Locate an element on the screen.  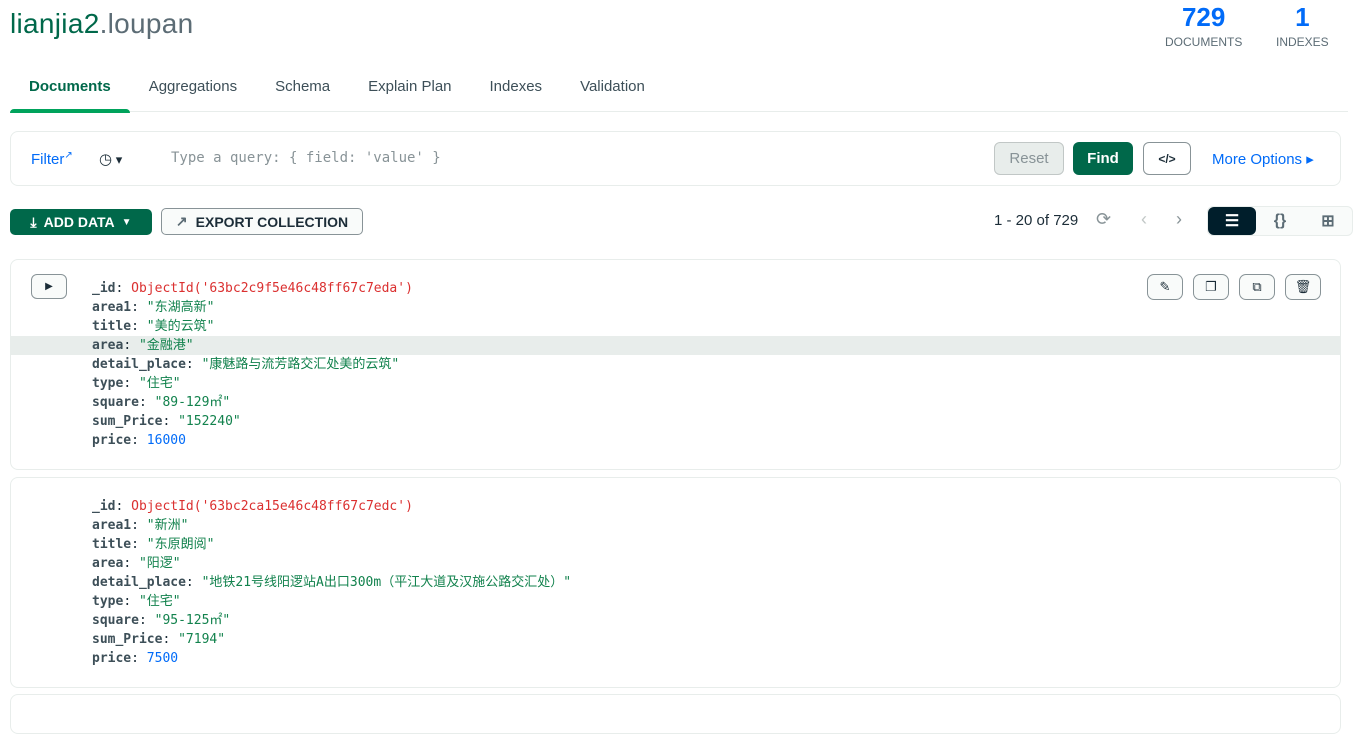
query-history-button: ◷ ▾ is located at coordinates (110, 159).